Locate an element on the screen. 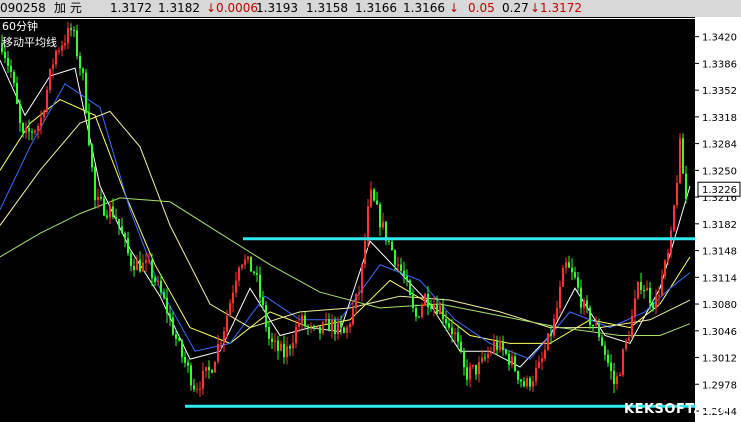 The width and height of the screenshot is (741, 422). y-tick-label: 1.3046 is located at coordinates (719, 332).